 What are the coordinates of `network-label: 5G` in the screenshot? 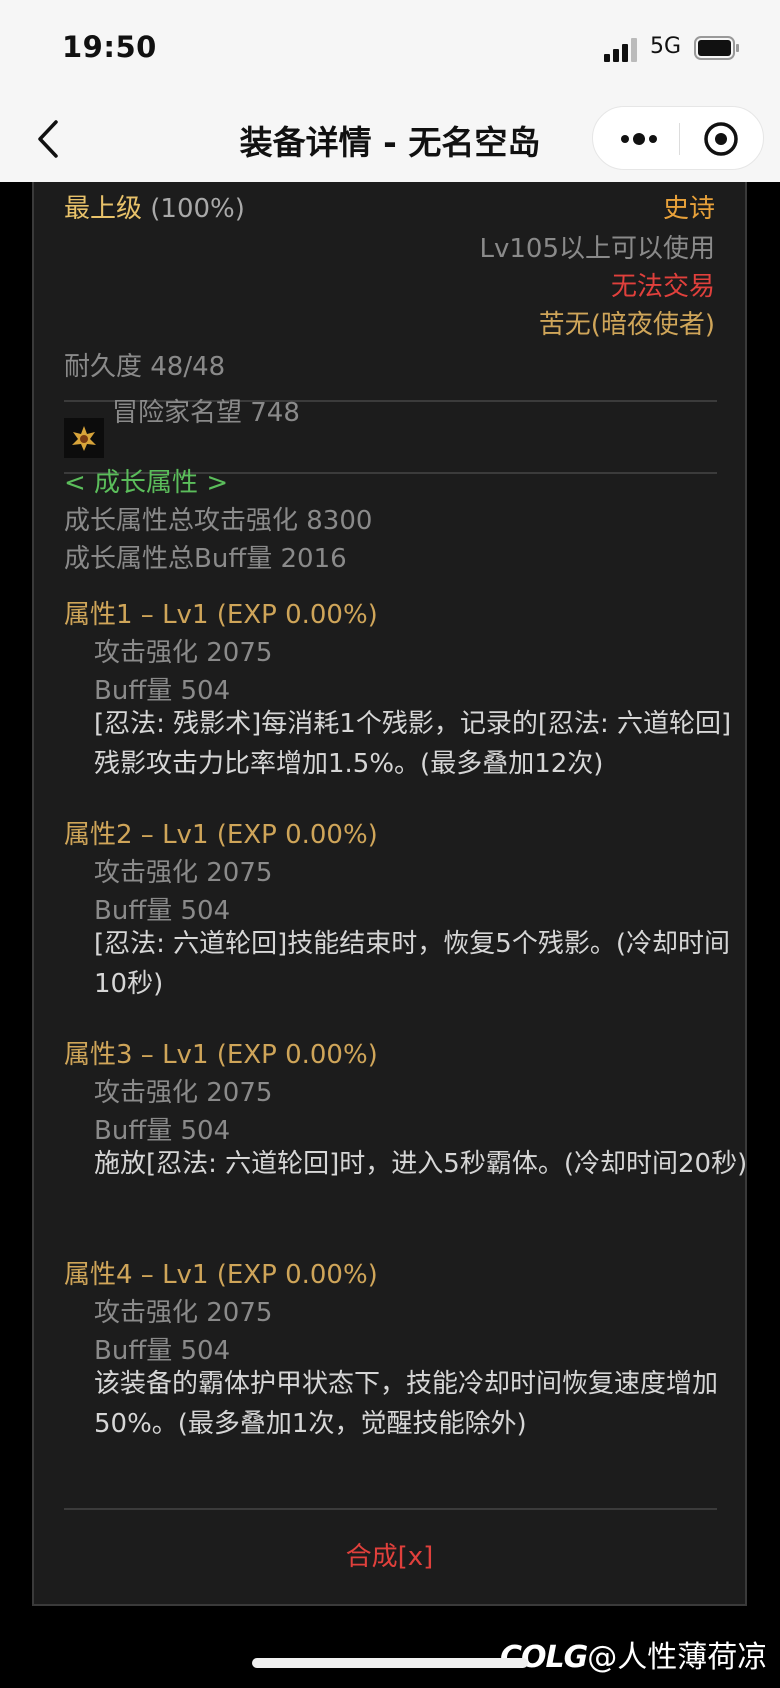 It's located at (666, 46).